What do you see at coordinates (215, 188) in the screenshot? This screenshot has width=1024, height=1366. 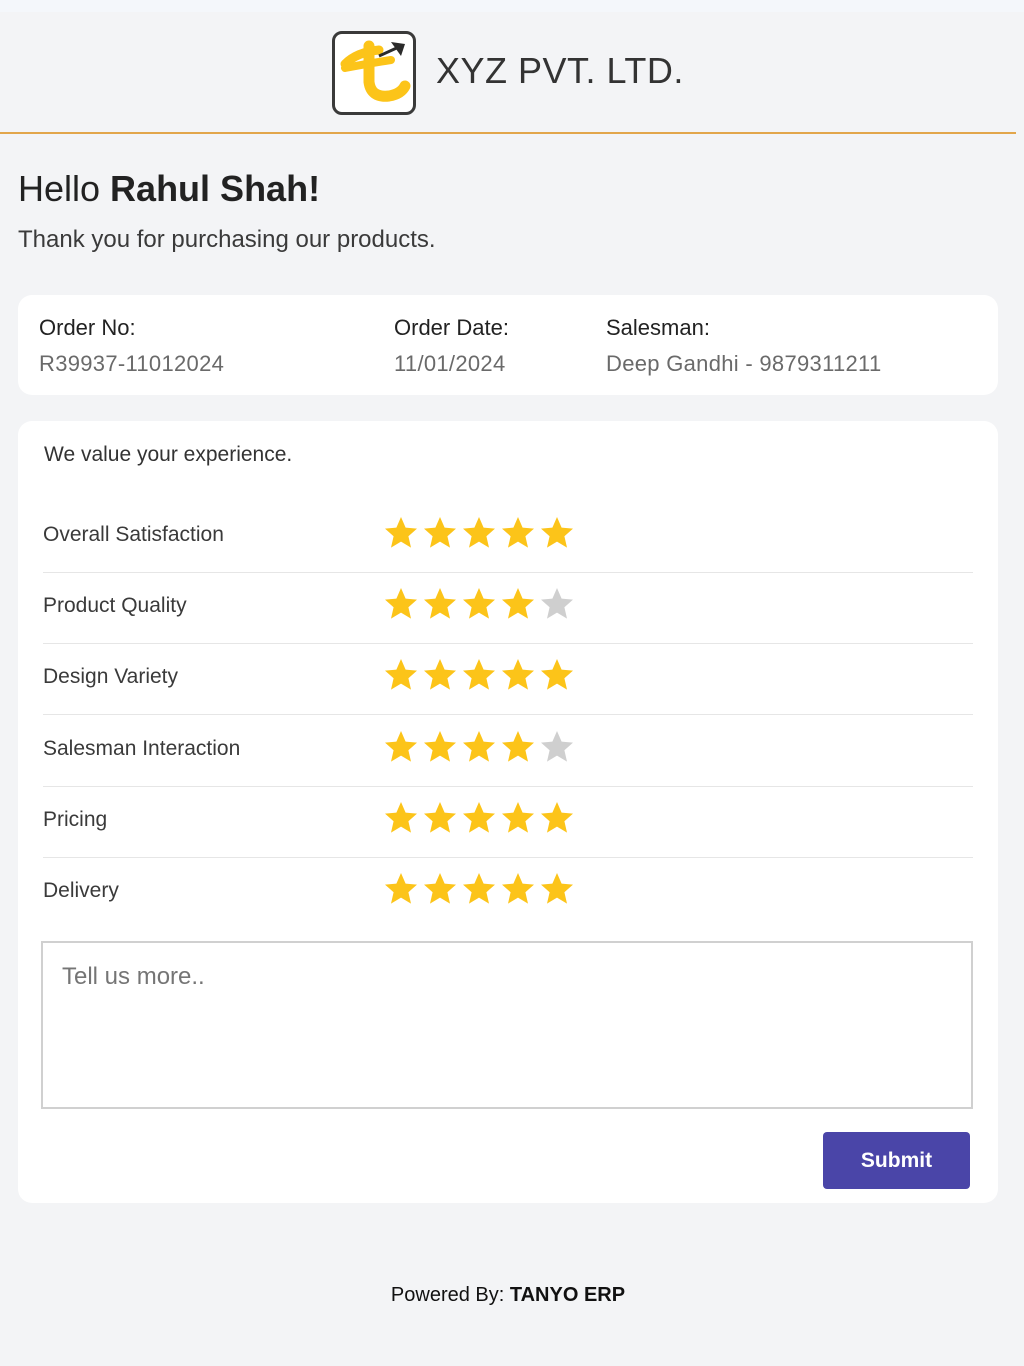 I see `customer-name: Rahul Shah!` at bounding box center [215, 188].